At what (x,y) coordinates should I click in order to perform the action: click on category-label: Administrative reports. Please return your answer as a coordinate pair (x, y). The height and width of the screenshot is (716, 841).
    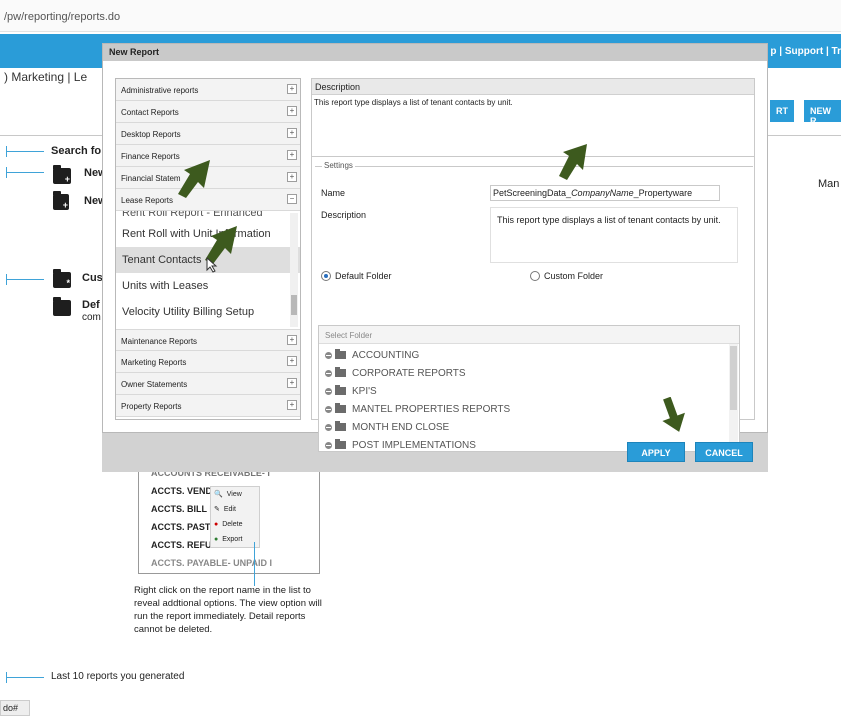
    Looking at the image, I should click on (160, 90).